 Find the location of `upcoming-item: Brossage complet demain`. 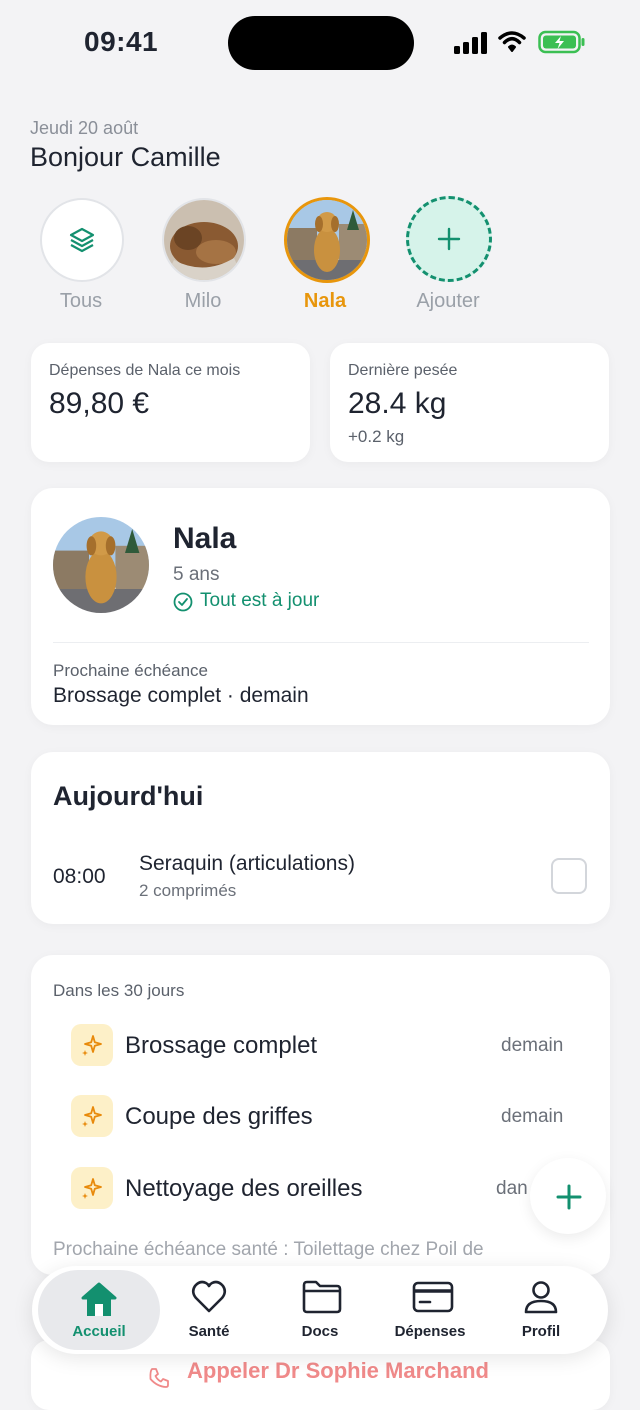

upcoming-item: Brossage complet demain is located at coordinates (320, 1046).